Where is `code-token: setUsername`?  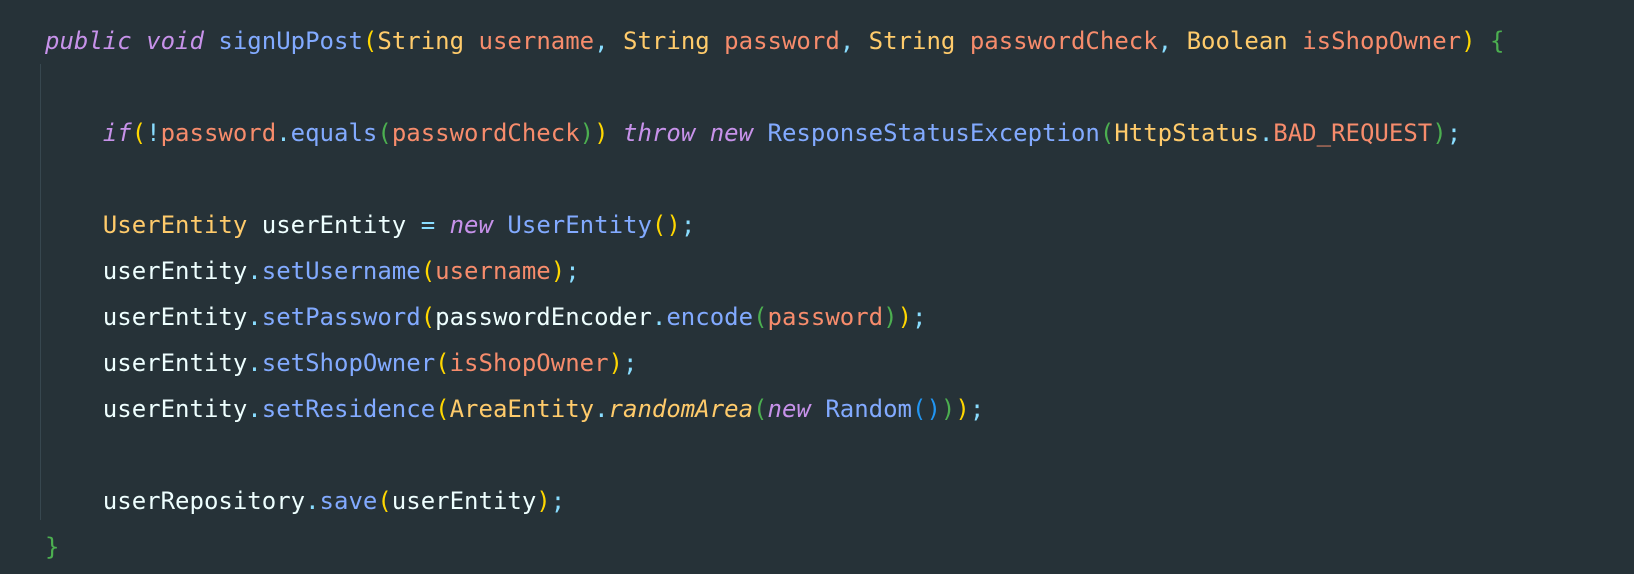
code-token: setUsername is located at coordinates (341, 271).